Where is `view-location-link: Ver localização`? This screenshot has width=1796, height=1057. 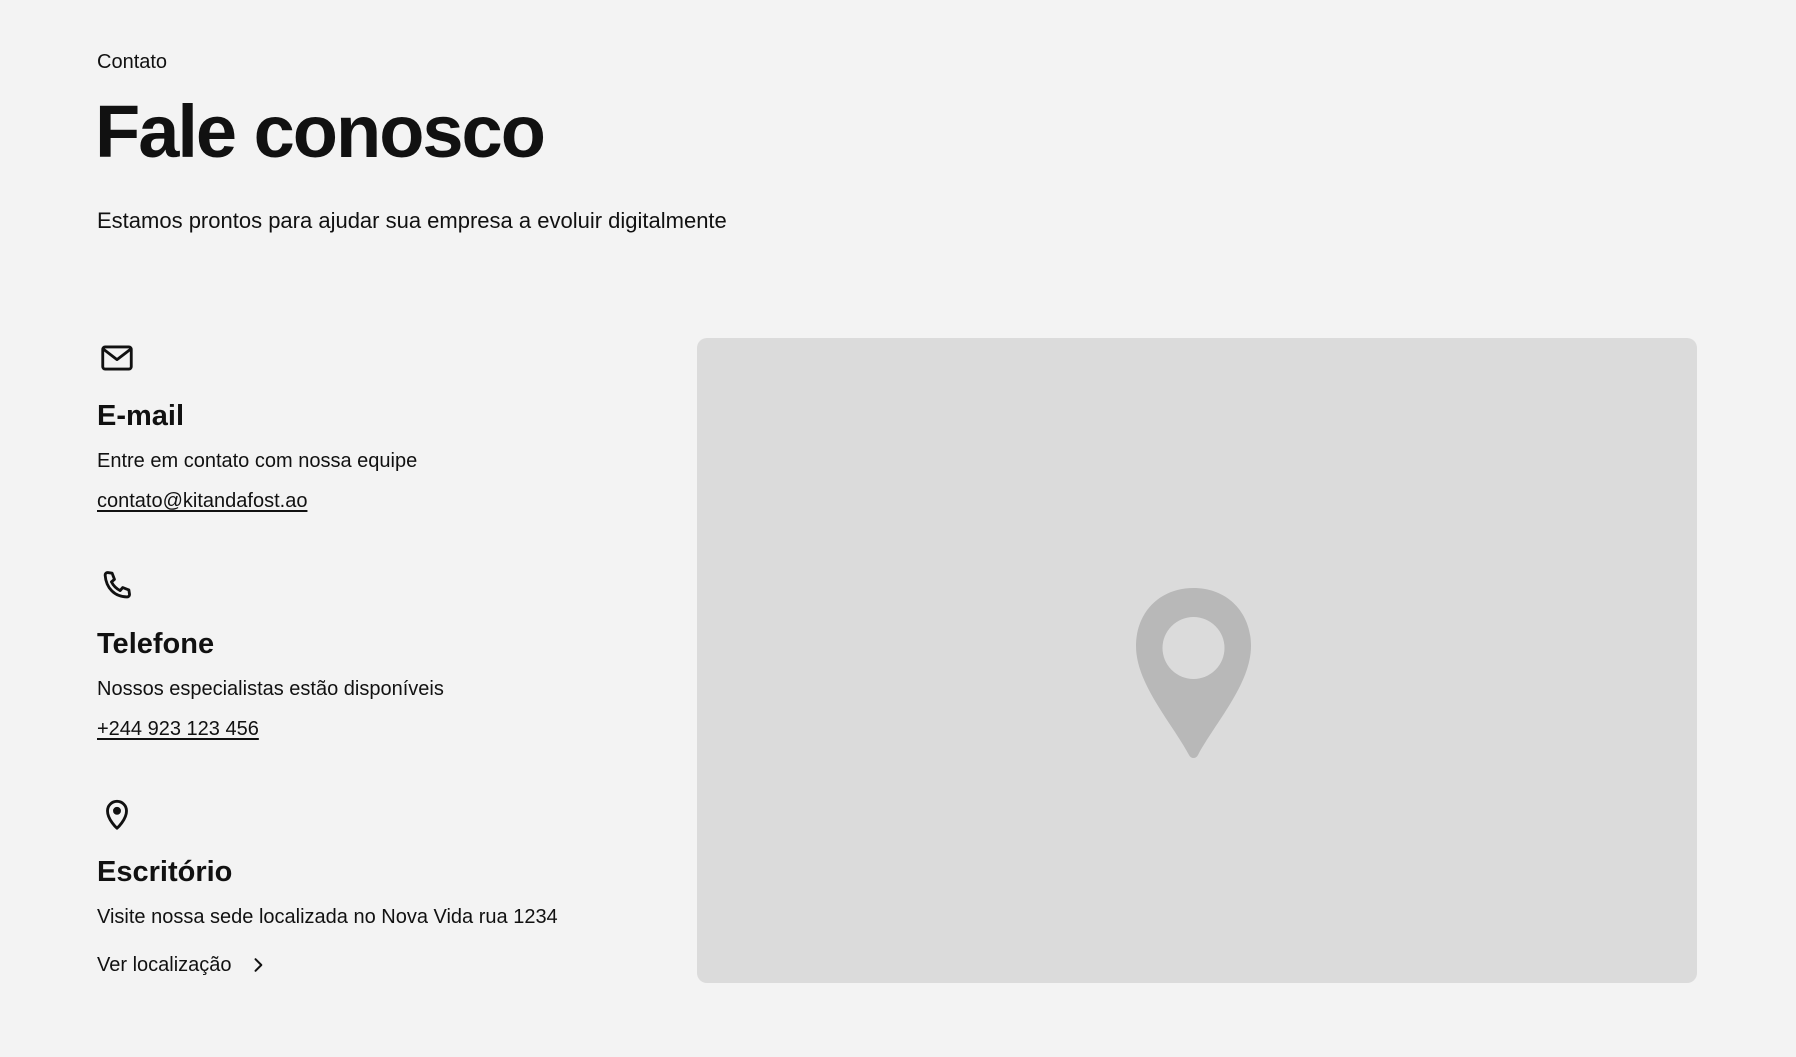 view-location-link: Ver localização is located at coordinates (182, 965).